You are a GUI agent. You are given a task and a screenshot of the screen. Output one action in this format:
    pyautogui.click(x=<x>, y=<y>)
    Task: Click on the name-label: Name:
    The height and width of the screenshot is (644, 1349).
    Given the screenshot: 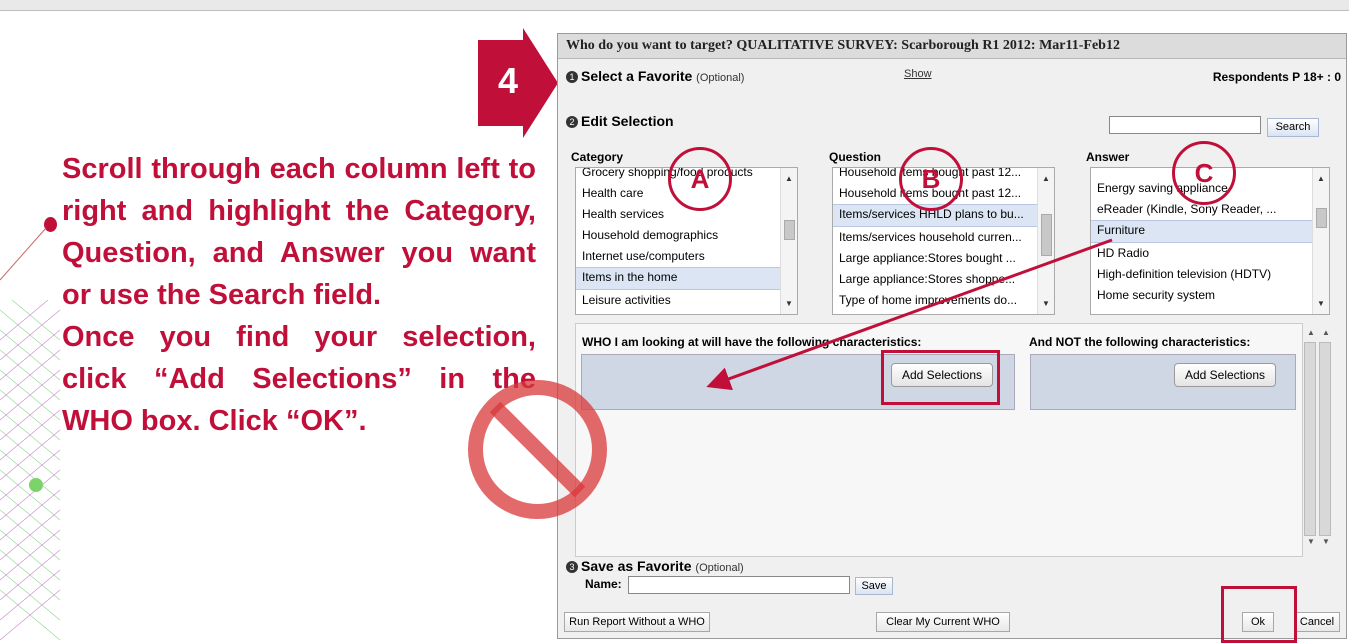 What is the action you would take?
    pyautogui.click(x=603, y=584)
    